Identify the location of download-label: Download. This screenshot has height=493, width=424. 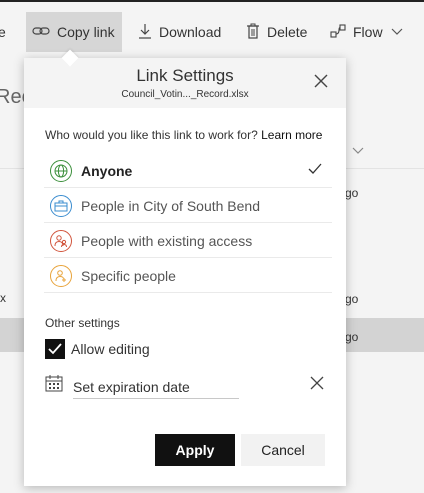
(190, 32).